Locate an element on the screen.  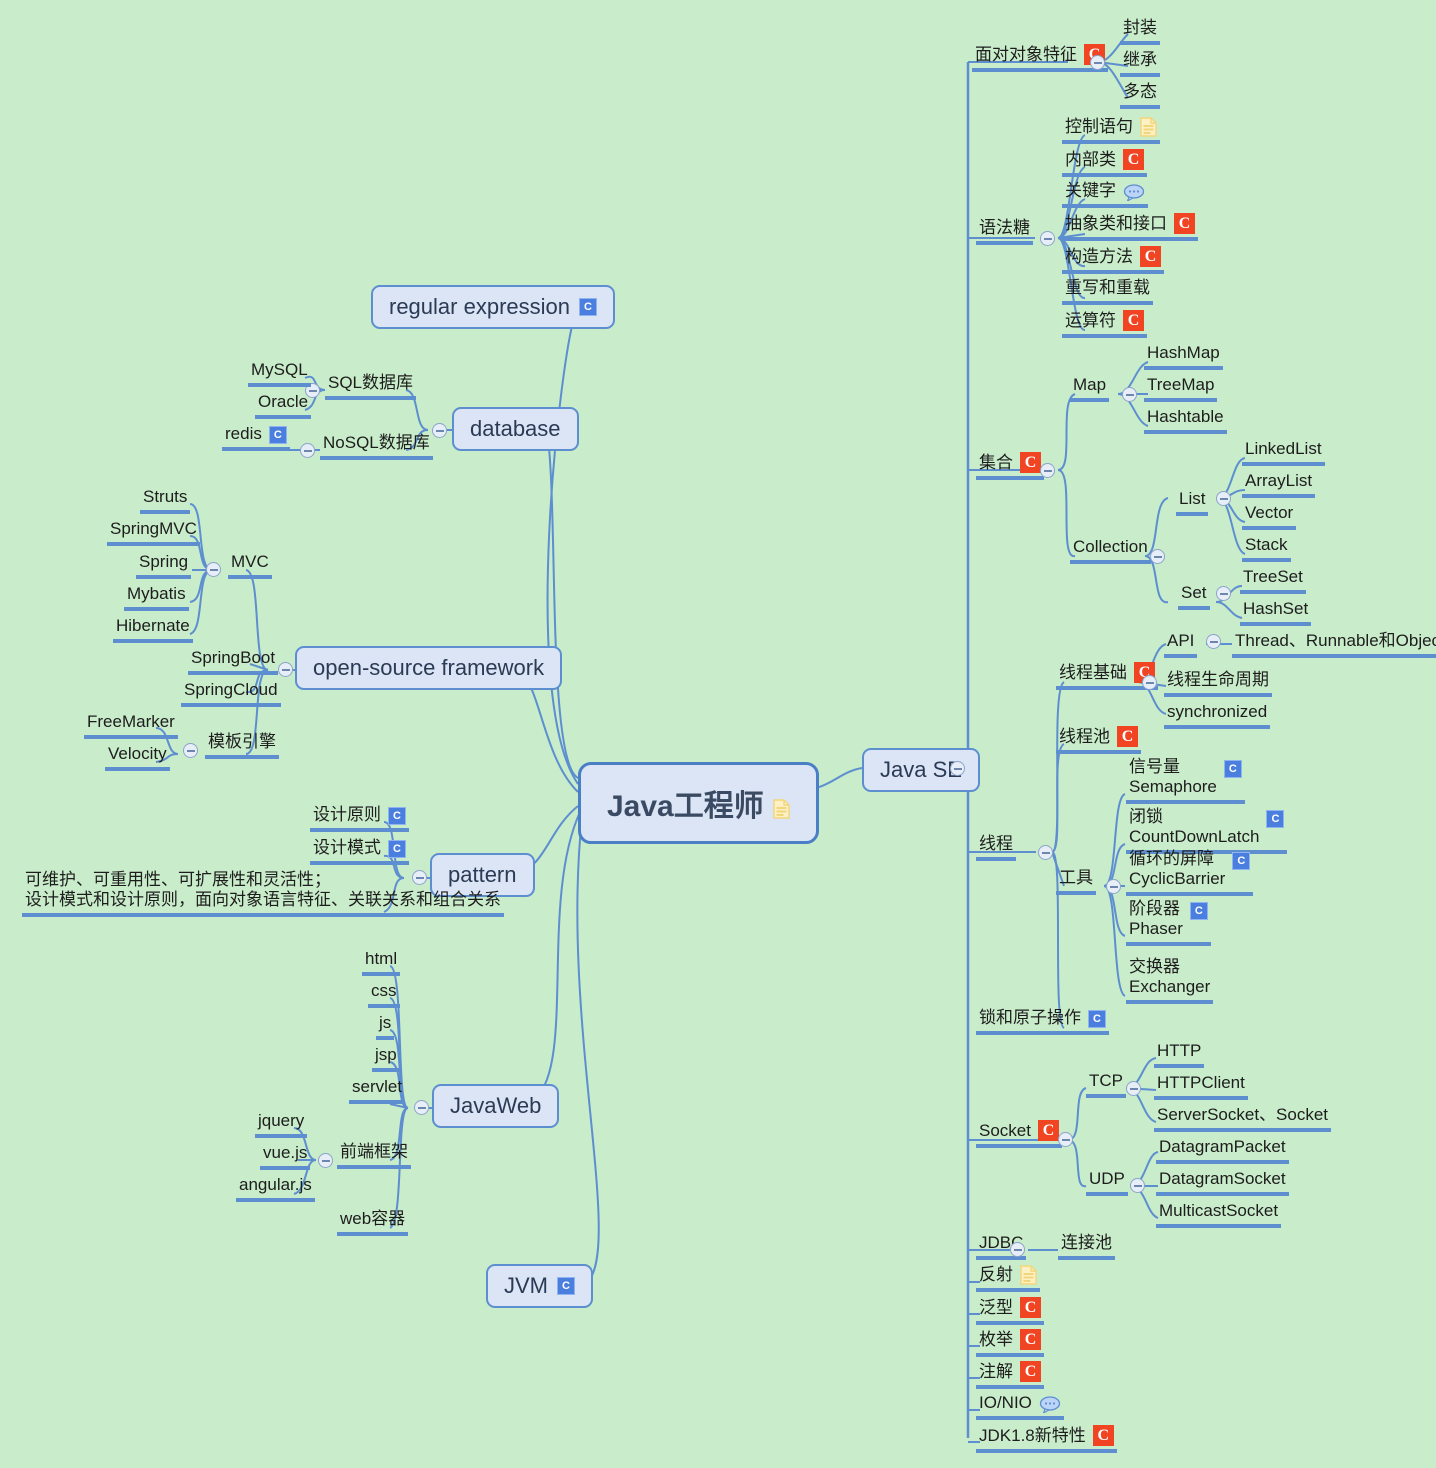
node-http: HTTP is located at coordinates (1179, 1054).